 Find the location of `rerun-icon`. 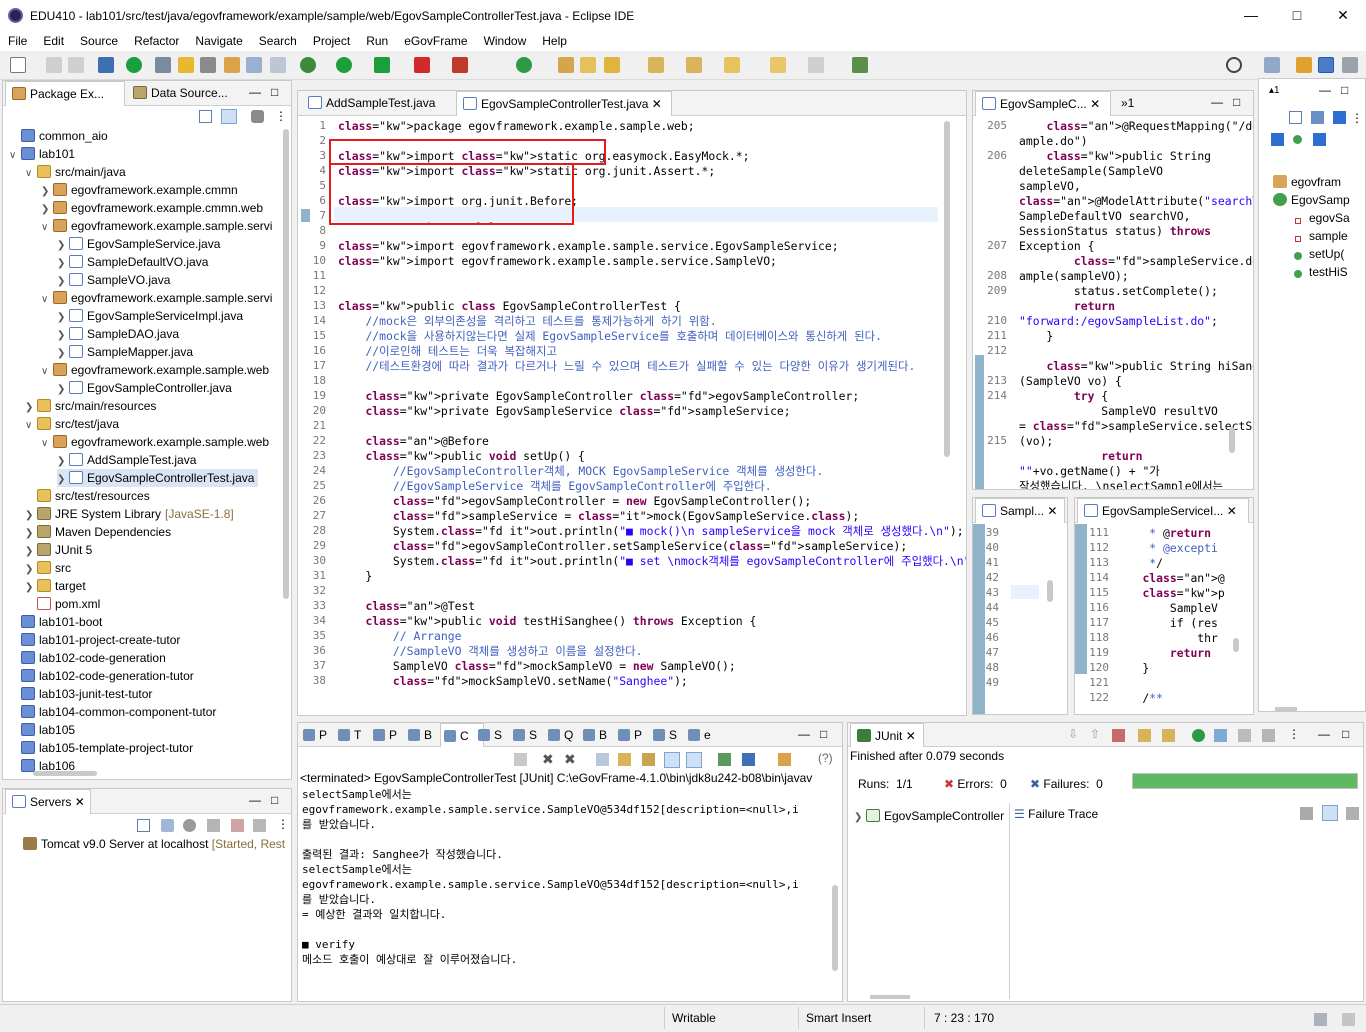

rerun-icon is located at coordinates (1198, 735).